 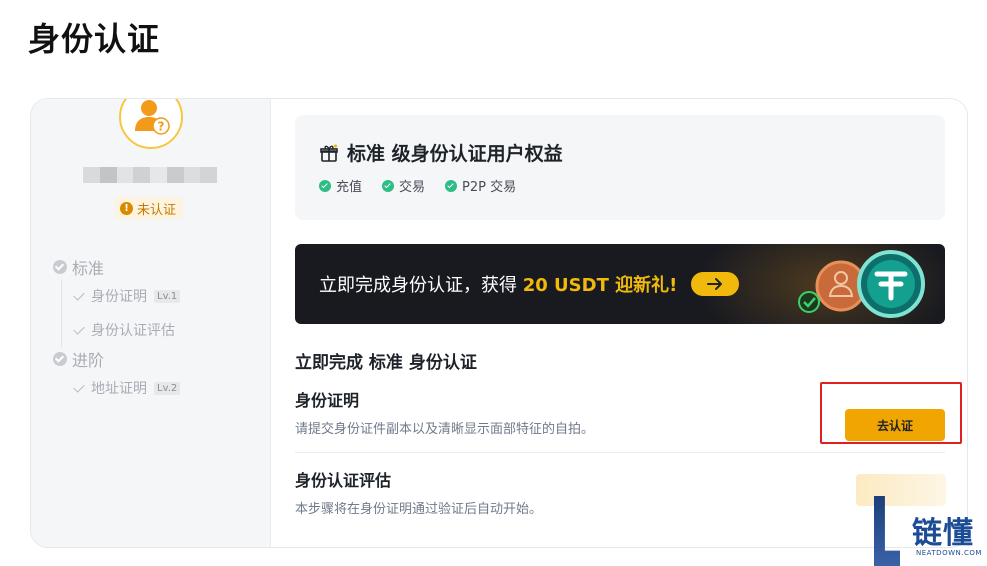 I want to click on verification-steps: 标准 身份证明 Lv.1 身份认证评估 进阶 地址证明 Lv.2, so click(x=153, y=330).